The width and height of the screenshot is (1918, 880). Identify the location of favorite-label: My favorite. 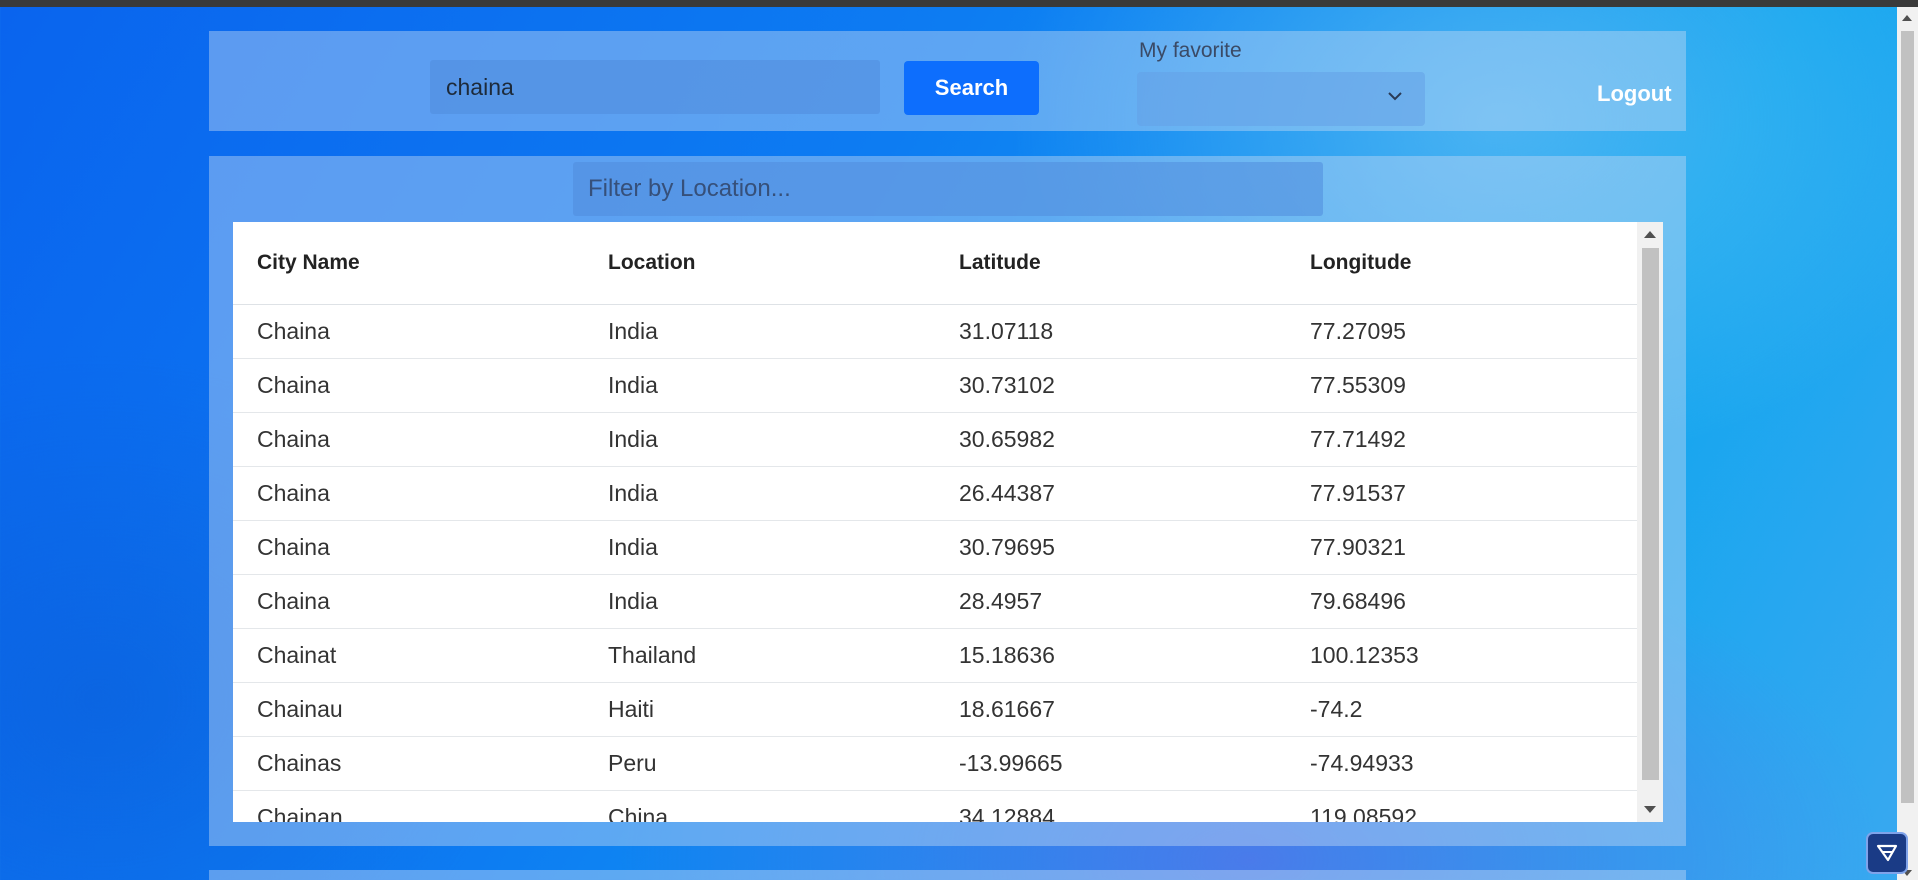
(1190, 50).